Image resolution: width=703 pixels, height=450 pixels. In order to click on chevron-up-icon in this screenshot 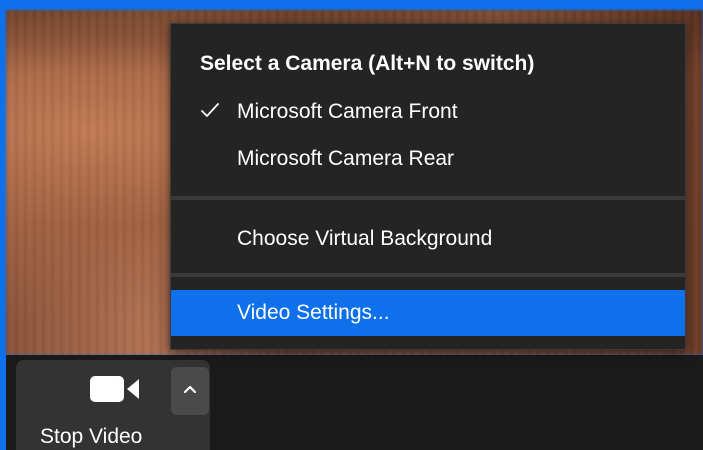, I will do `click(190, 389)`.